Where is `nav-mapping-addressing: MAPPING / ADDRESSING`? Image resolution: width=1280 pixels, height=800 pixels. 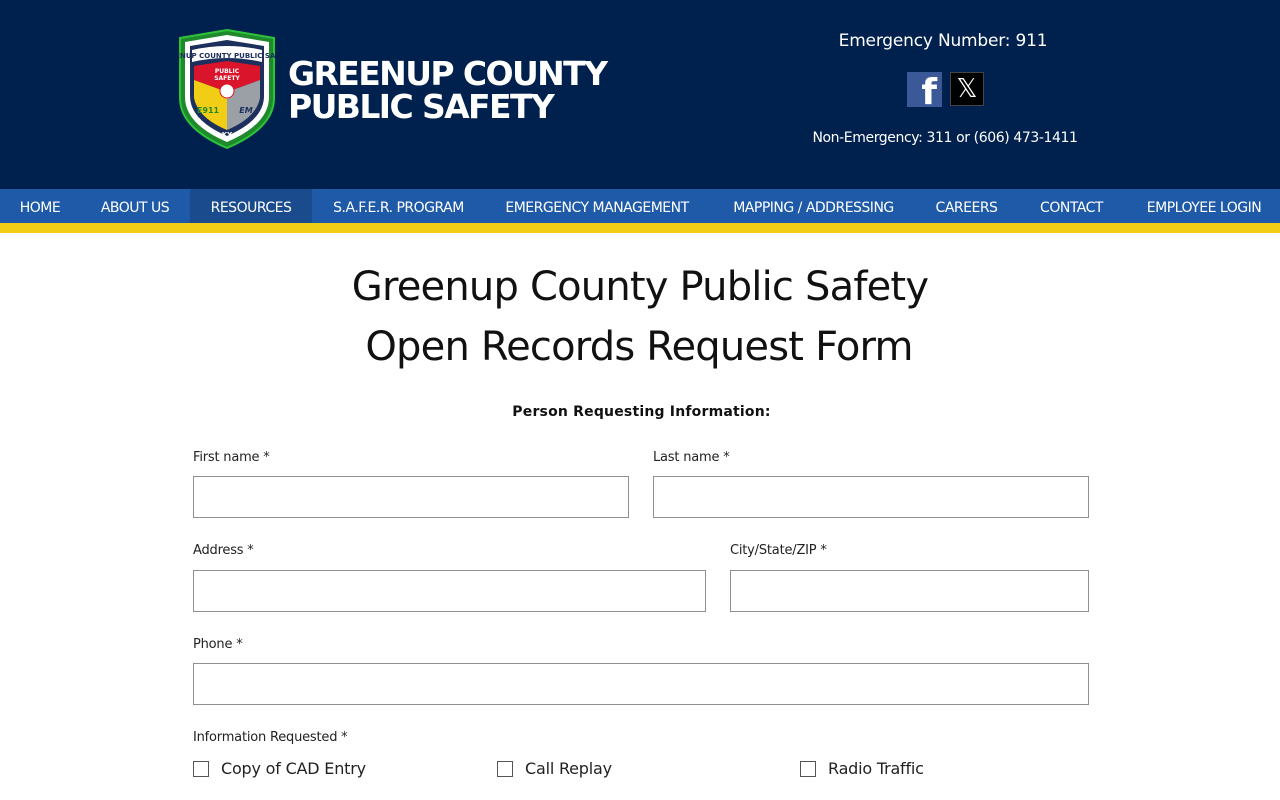
nav-mapping-addressing: MAPPING / ADDRESSING is located at coordinates (813, 206).